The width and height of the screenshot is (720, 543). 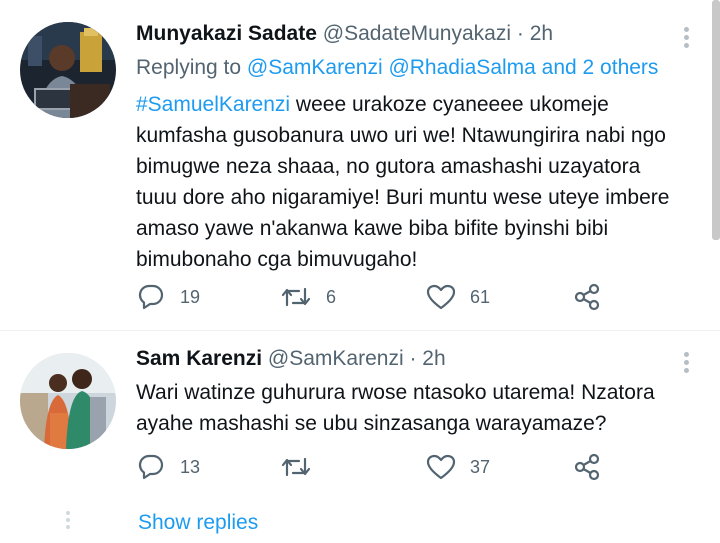 What do you see at coordinates (68, 401) in the screenshot?
I see `avatar-sam-karenzi` at bounding box center [68, 401].